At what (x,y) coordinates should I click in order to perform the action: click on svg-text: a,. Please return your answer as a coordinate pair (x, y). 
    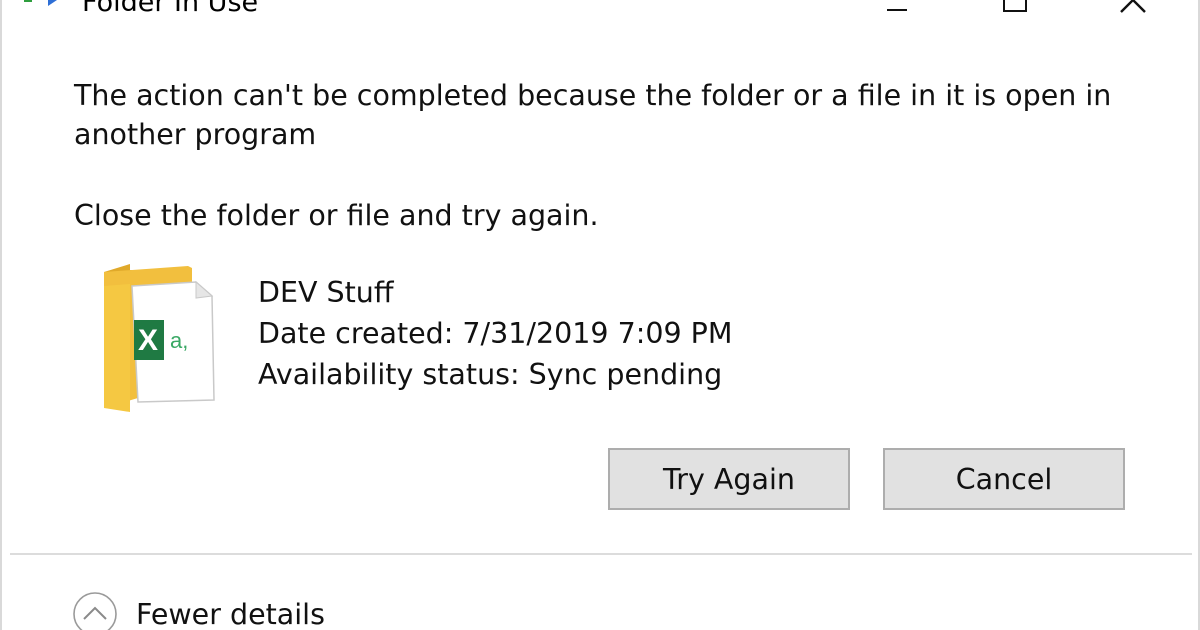
    Looking at the image, I should click on (179, 340).